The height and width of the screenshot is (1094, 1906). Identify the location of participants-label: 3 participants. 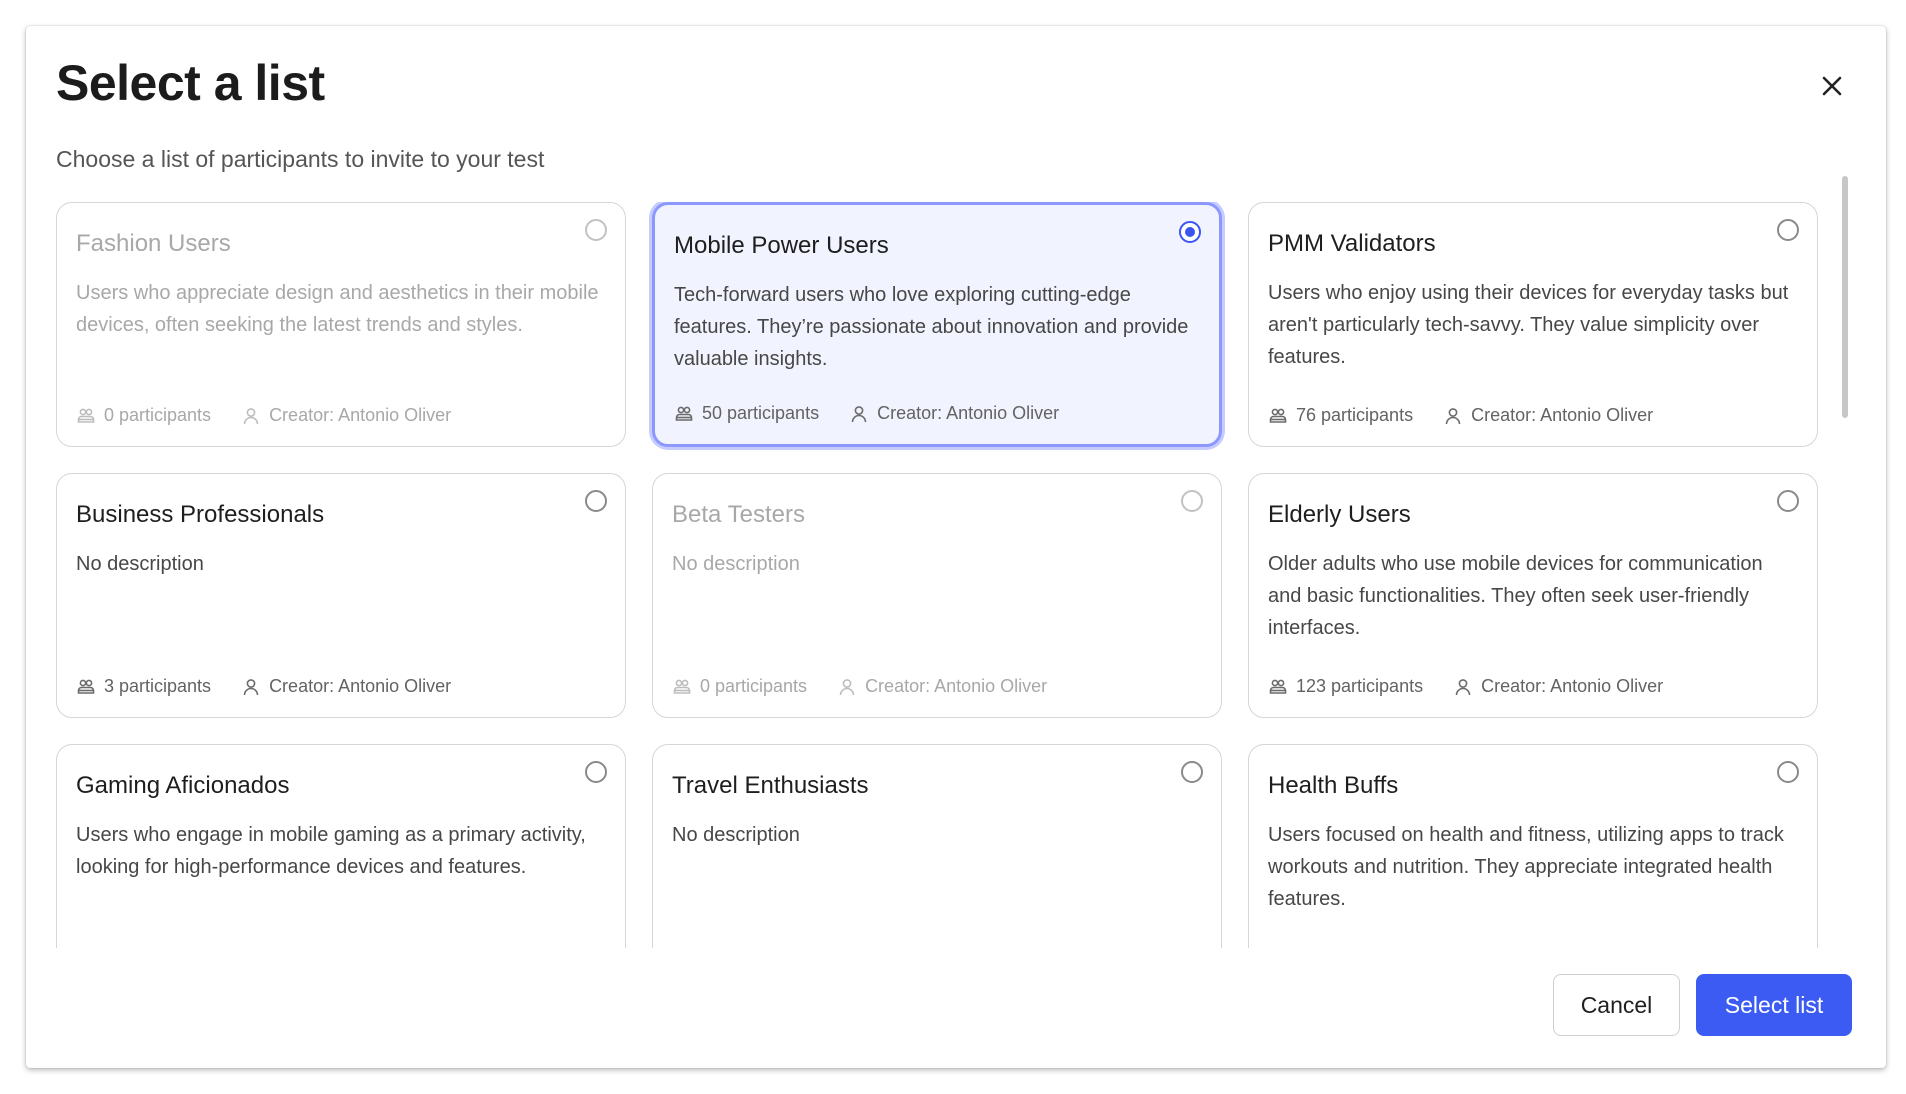
(158, 686).